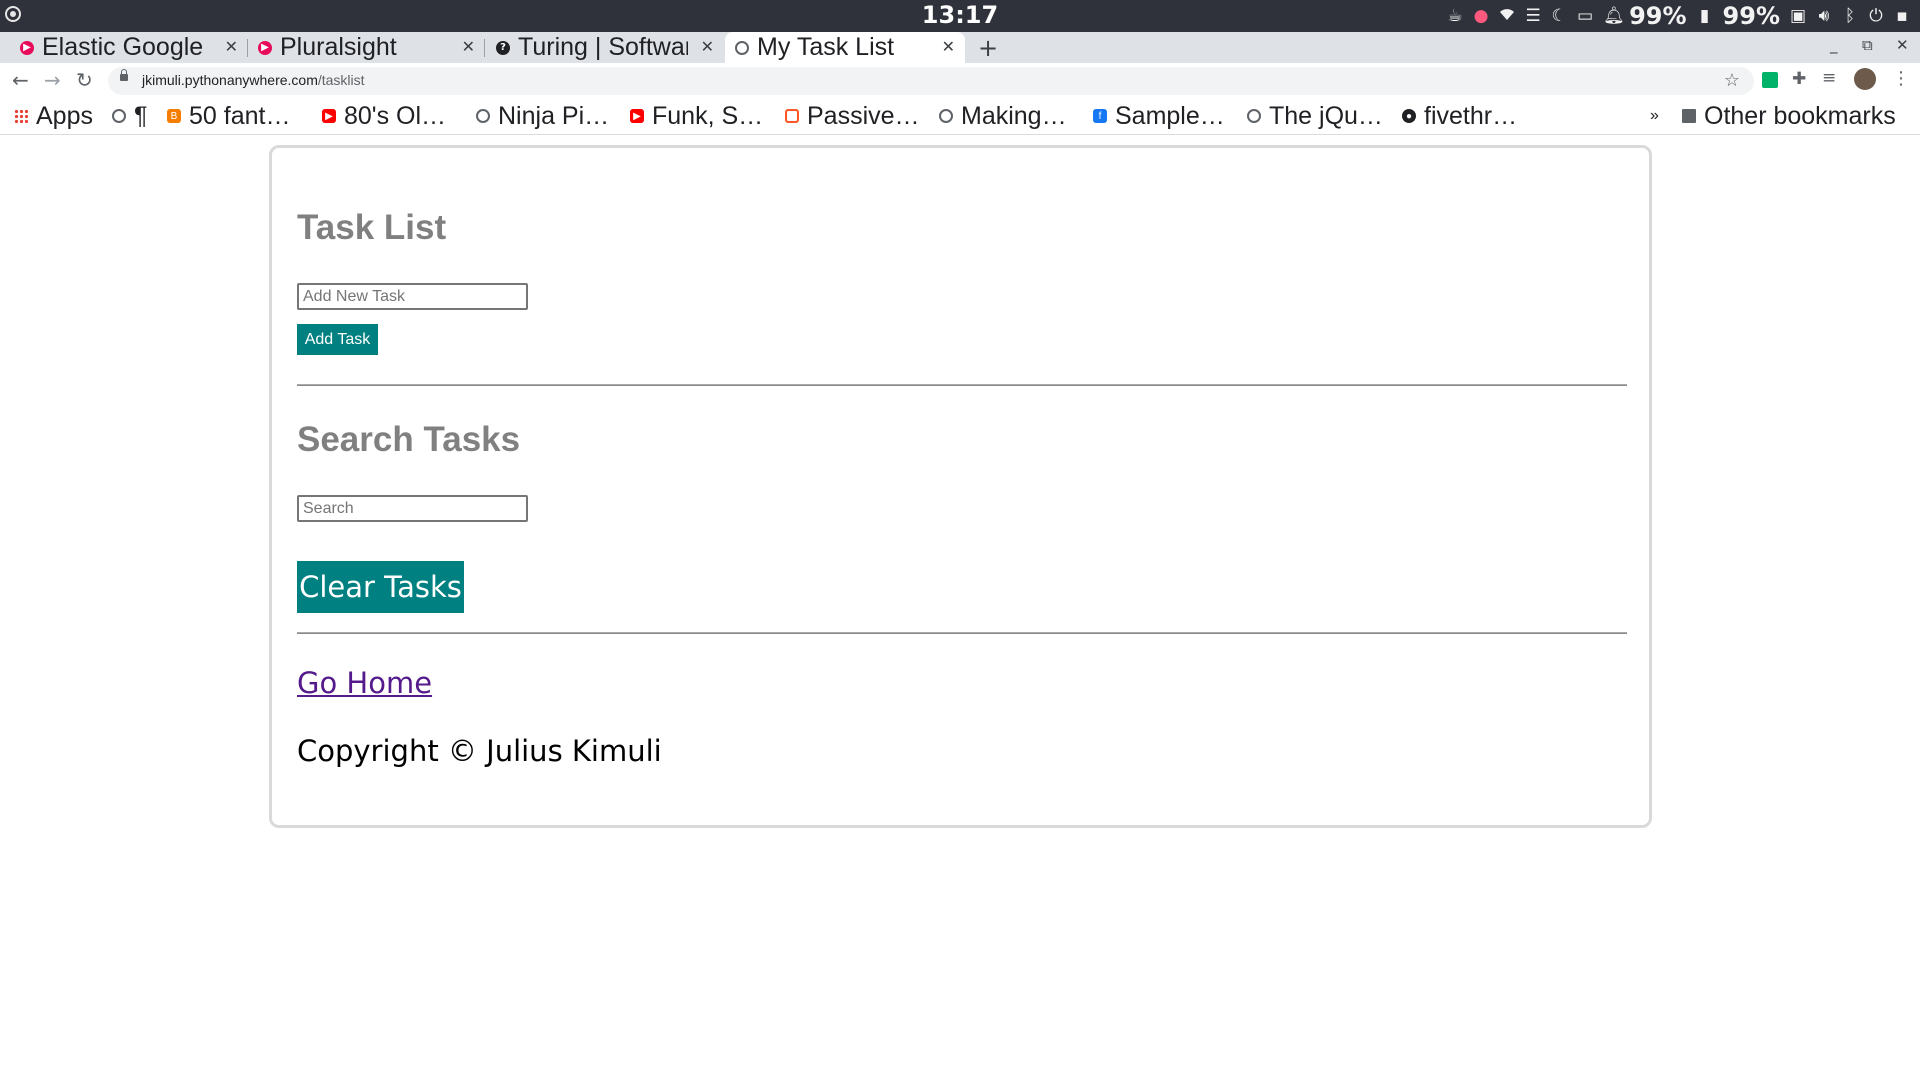 The height and width of the screenshot is (1080, 1920). What do you see at coordinates (1689, 116) in the screenshot?
I see `folder-icon` at bounding box center [1689, 116].